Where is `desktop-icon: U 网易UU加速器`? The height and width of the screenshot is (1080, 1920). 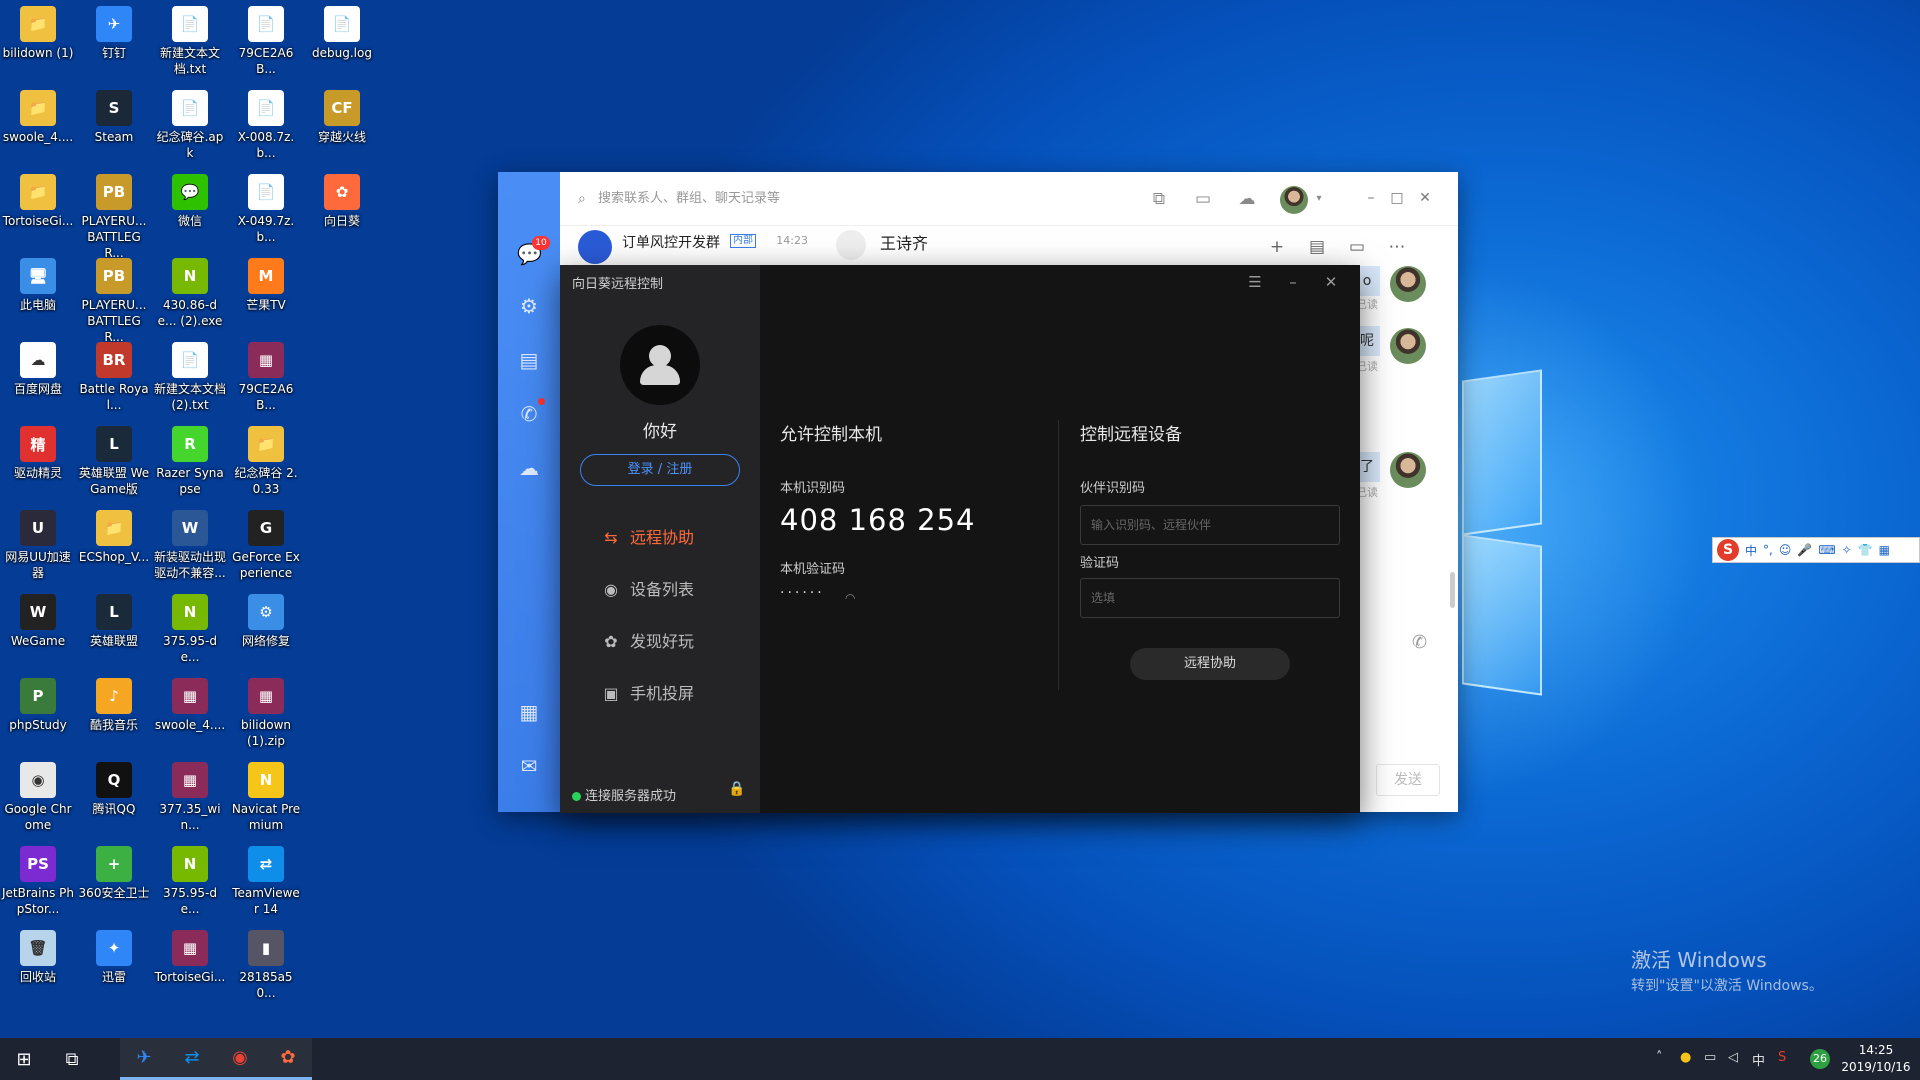
desktop-icon: U 网易UU加速器 is located at coordinates (38, 546).